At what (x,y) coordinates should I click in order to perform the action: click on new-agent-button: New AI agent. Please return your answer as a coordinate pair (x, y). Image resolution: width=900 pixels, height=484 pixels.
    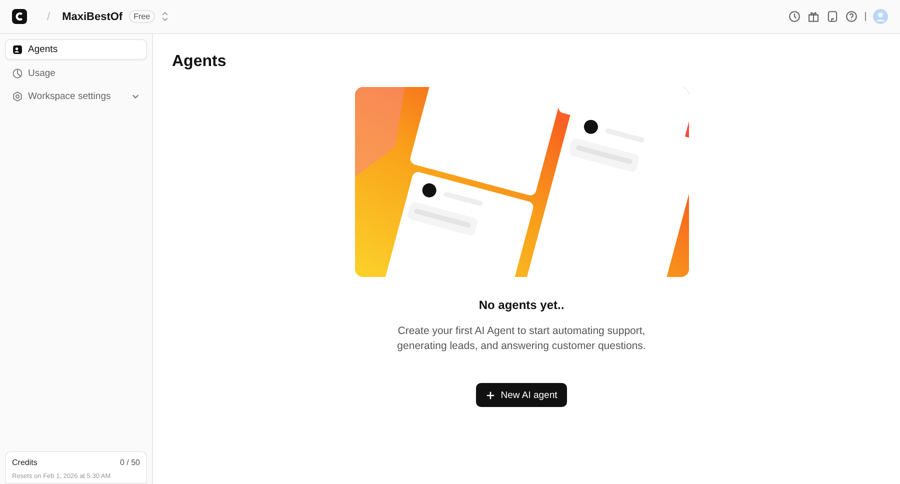
    Looking at the image, I should click on (522, 395).